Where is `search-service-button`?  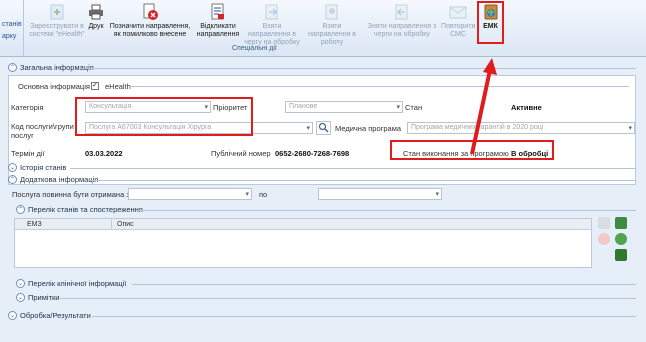 search-service-button is located at coordinates (323, 128).